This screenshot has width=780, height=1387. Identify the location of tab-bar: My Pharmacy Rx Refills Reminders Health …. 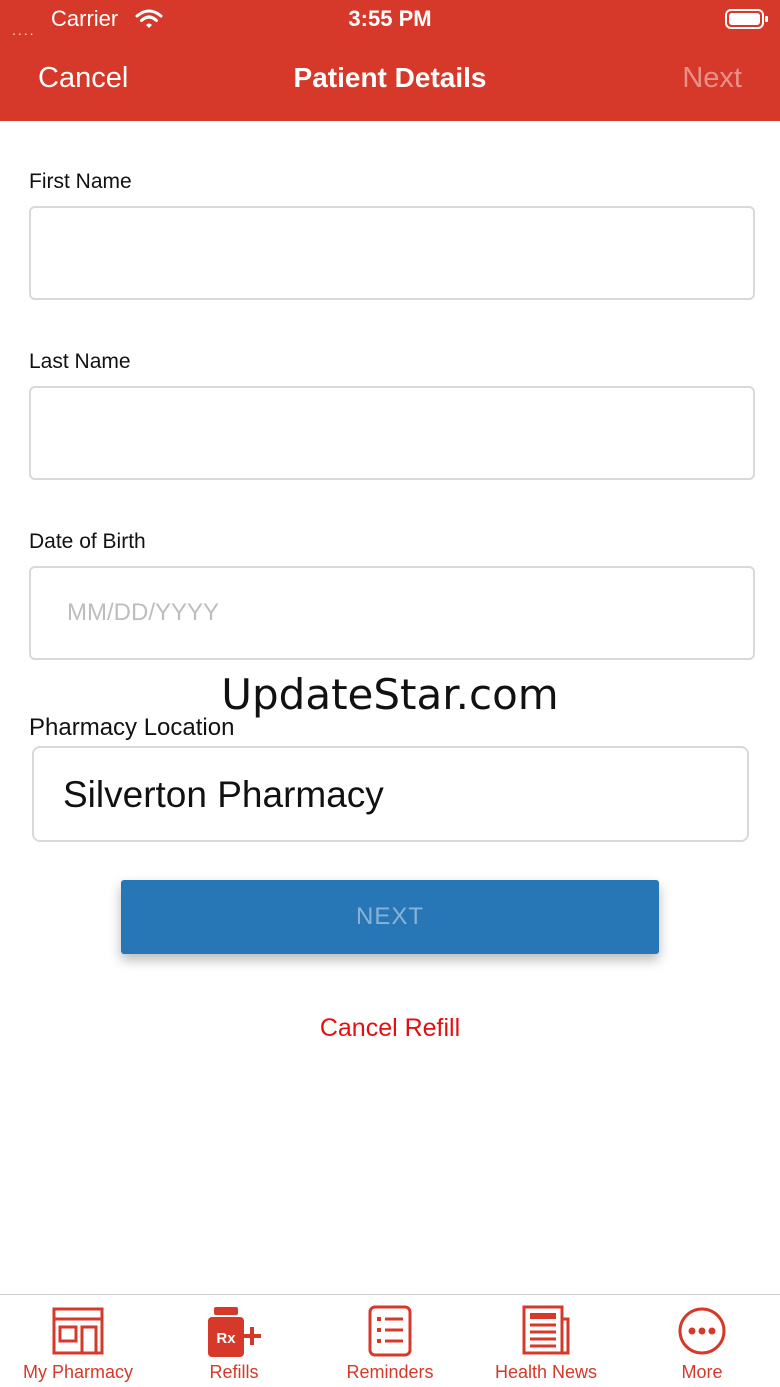
(390, 1340).